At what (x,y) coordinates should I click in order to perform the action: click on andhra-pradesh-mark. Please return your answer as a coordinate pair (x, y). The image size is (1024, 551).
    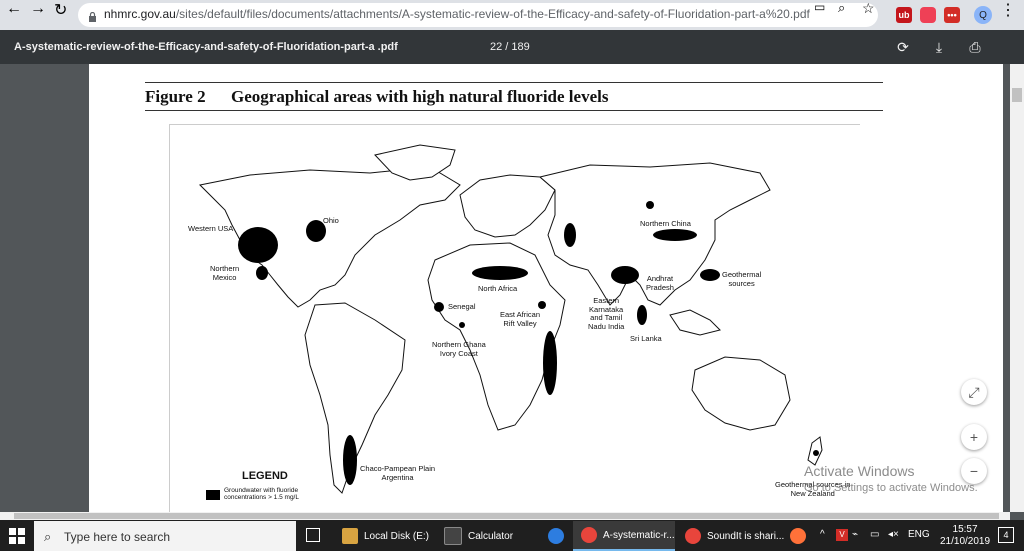
    Looking at the image, I should click on (625, 275).